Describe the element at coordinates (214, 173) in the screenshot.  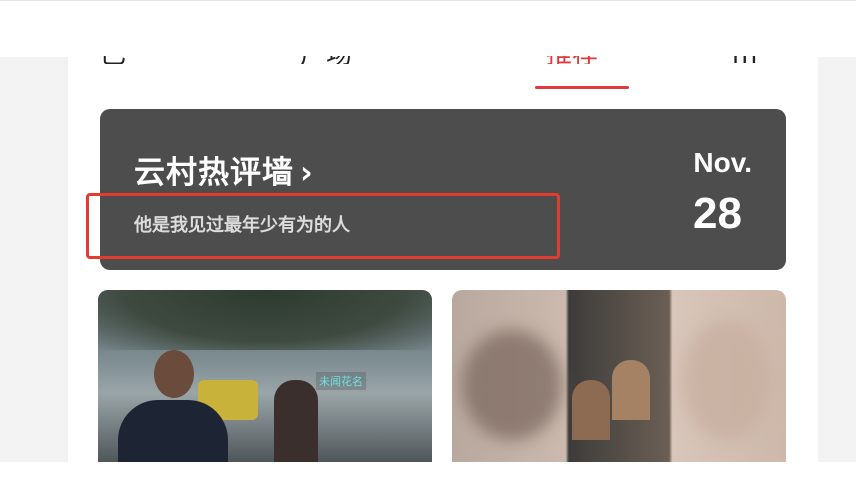
I see `banner-title-text: 云村热评墙` at that location.